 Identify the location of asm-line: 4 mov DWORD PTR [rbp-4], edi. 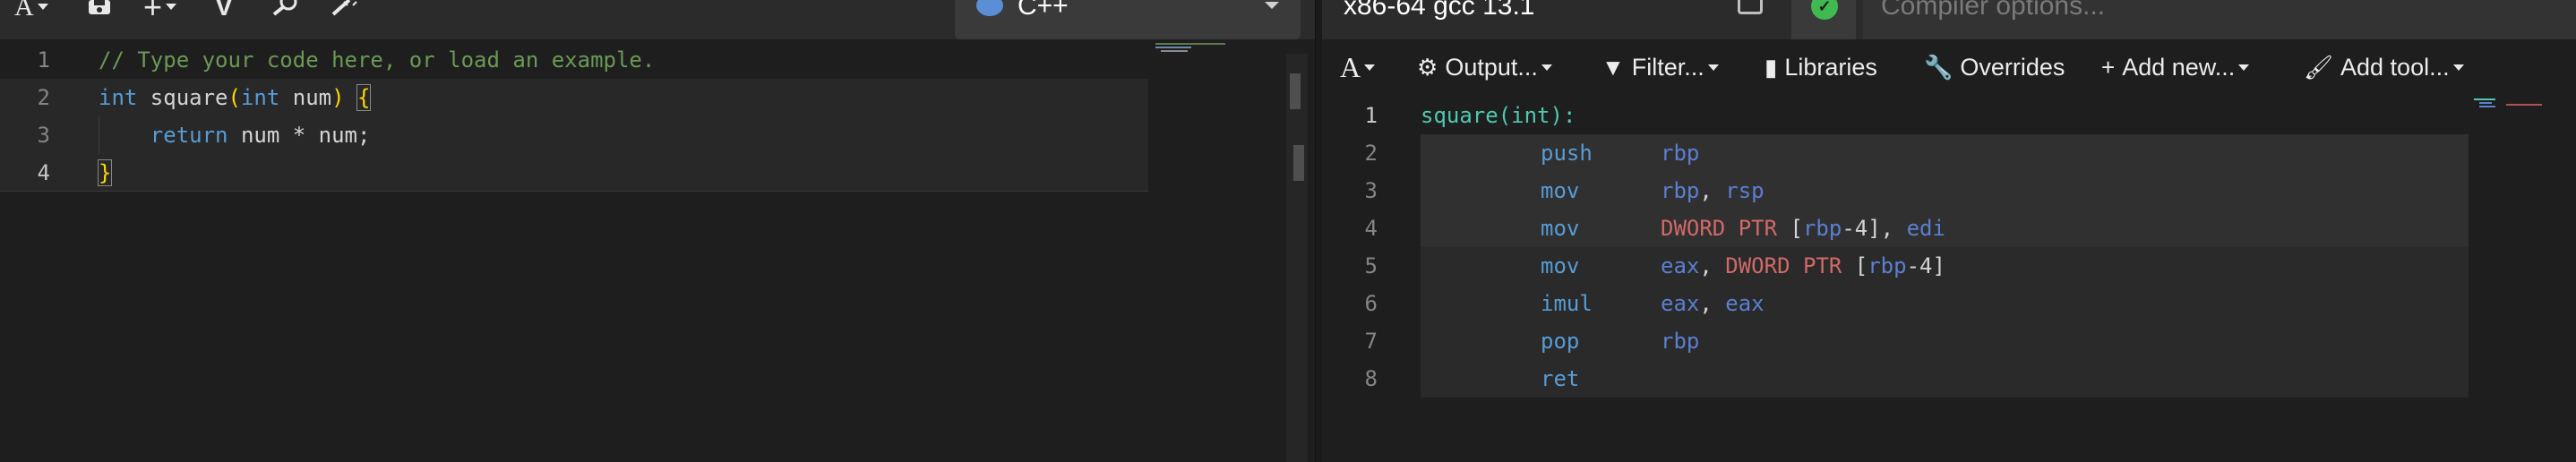
(1895, 228).